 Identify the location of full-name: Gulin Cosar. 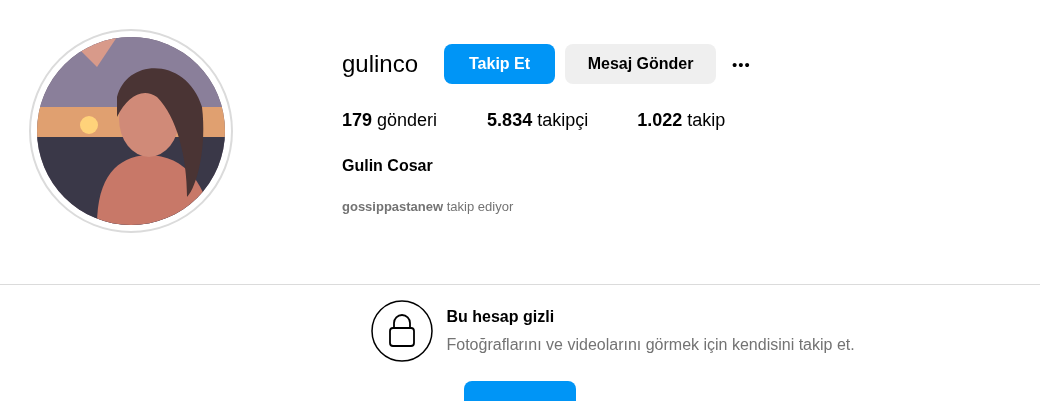
(388, 166).